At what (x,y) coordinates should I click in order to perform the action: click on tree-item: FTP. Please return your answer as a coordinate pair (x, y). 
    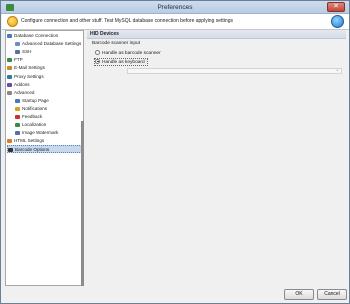
    Looking at the image, I should click on (15, 60).